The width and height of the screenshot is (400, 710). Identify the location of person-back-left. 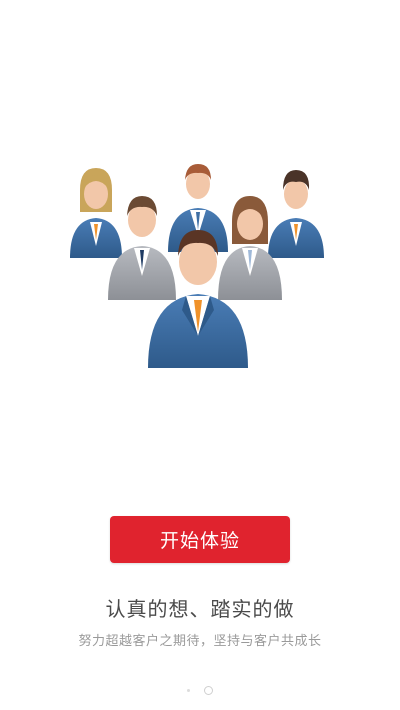
(96, 213).